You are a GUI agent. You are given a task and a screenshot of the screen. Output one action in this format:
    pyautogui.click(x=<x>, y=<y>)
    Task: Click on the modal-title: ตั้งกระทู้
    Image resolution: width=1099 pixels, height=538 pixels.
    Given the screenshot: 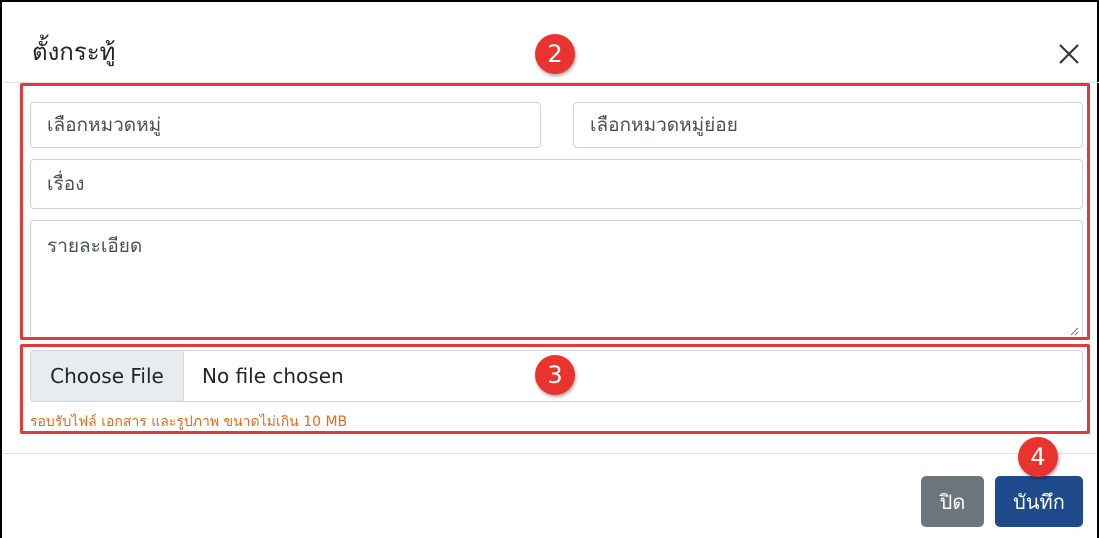 What is the action you would take?
    pyautogui.click(x=74, y=52)
    